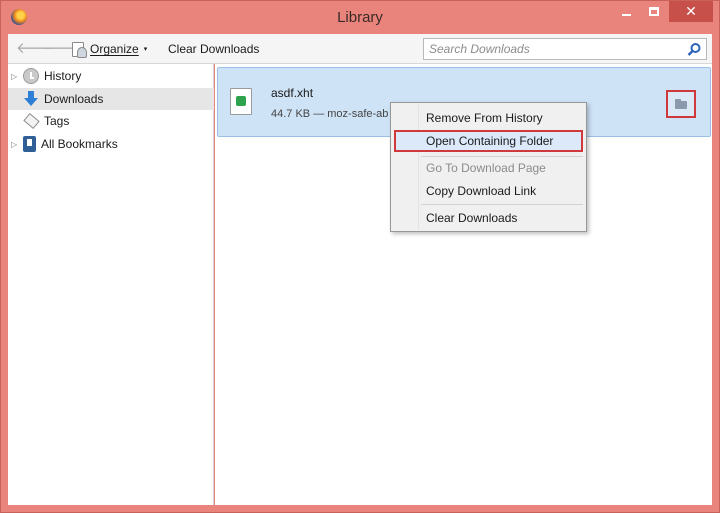  Describe the element at coordinates (111, 76) in the screenshot. I see `sidebar-item-history: ▷ History` at that location.